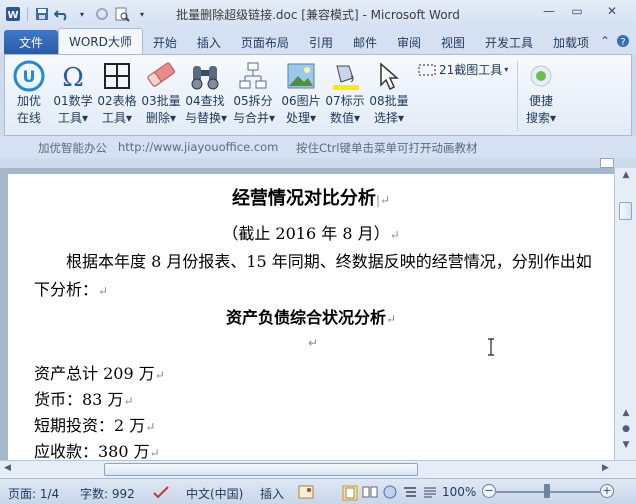  Describe the element at coordinates (389, 101) in the screenshot. I see `button-label-line1: 08批量` at that location.